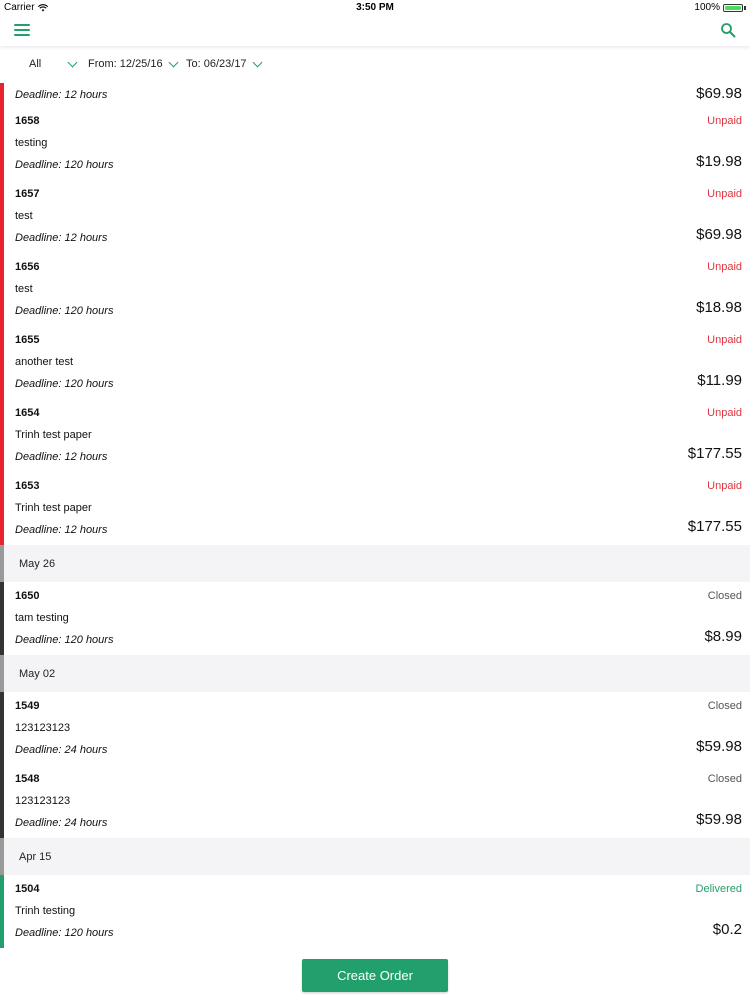 This screenshot has height=1000, width=750. I want to click on order-number: 1656, so click(27, 267).